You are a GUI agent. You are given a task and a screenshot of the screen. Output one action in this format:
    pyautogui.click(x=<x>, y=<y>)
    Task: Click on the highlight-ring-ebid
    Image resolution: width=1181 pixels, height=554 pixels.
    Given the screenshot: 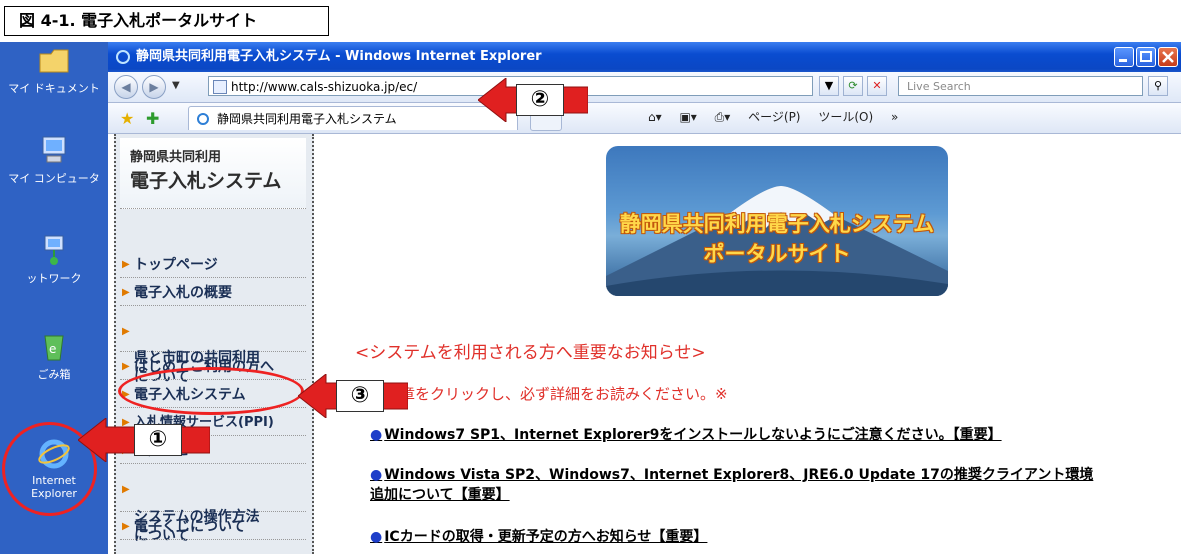 What is the action you would take?
    pyautogui.click(x=211, y=391)
    